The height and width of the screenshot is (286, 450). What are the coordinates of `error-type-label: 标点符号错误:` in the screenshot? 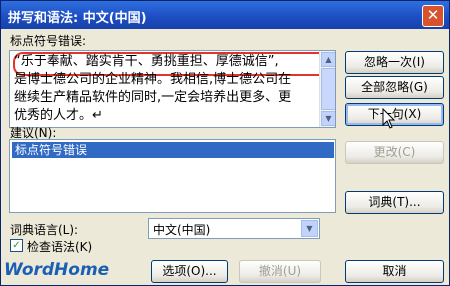 It's located at (48, 41).